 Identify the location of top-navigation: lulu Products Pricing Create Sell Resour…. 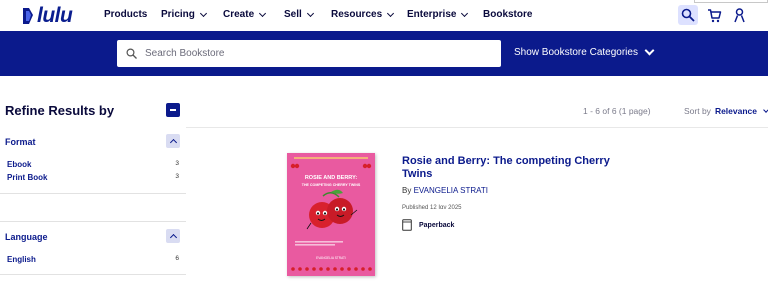
(384, 15).